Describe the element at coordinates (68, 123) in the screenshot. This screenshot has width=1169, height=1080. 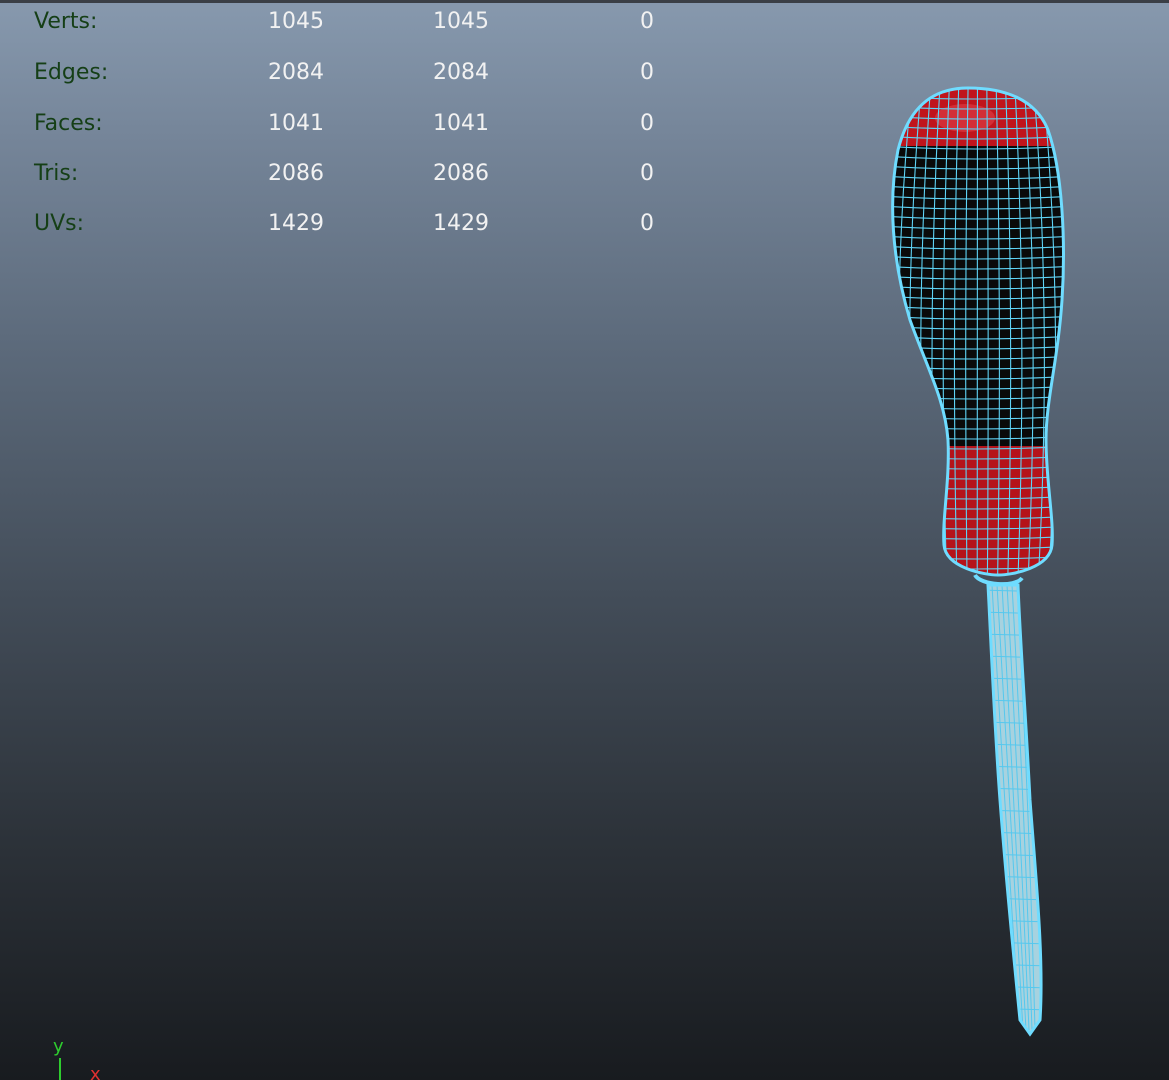
I see `hud-label: Faces:` at that location.